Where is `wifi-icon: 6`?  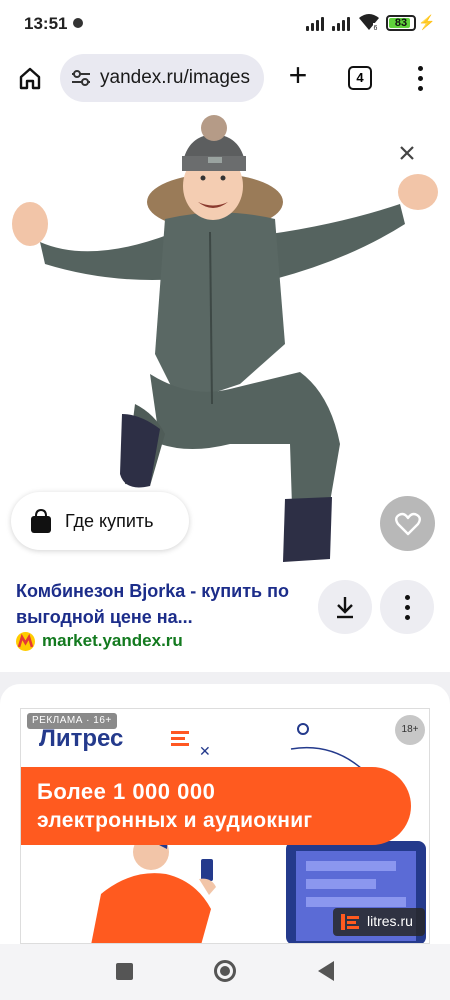 wifi-icon: 6 is located at coordinates (369, 22).